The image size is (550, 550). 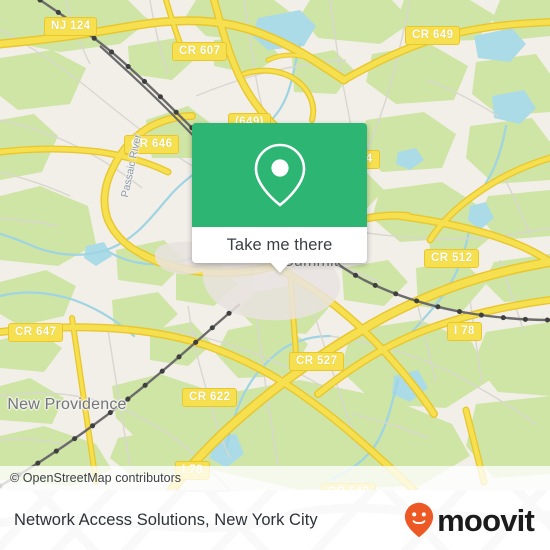 I want to click on road-shield: CR 527, so click(x=317, y=361).